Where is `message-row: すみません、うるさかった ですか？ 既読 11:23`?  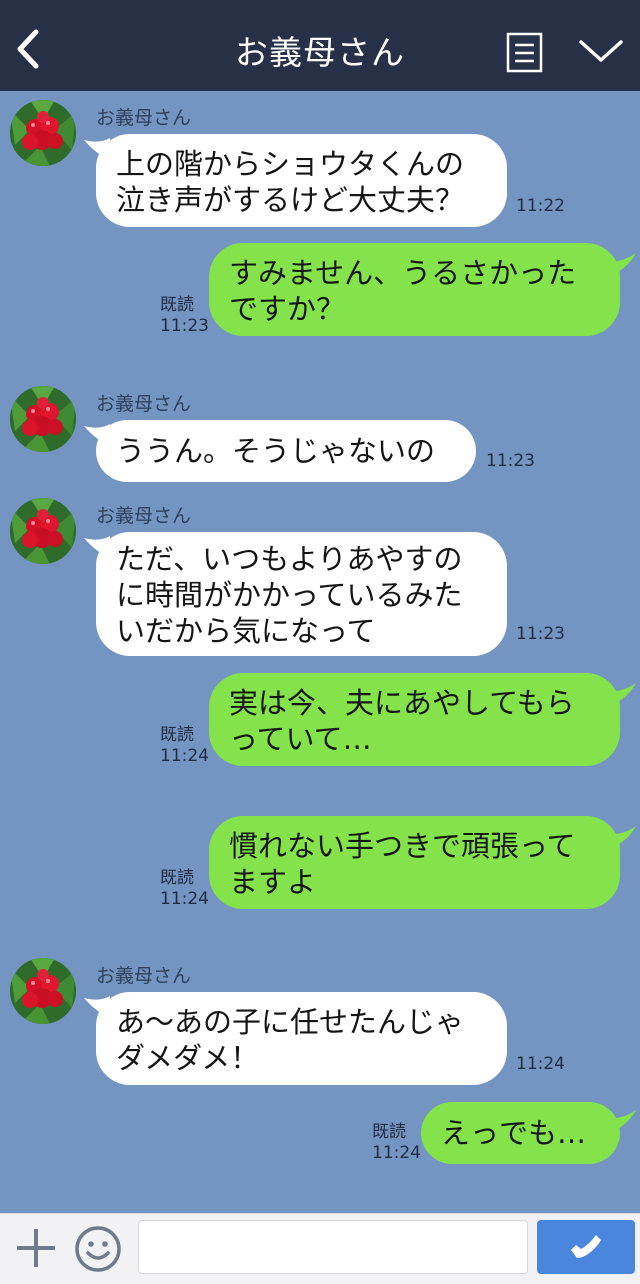 message-row: すみません、うるさかった ですか？ 既読 11:23 is located at coordinates (320, 290).